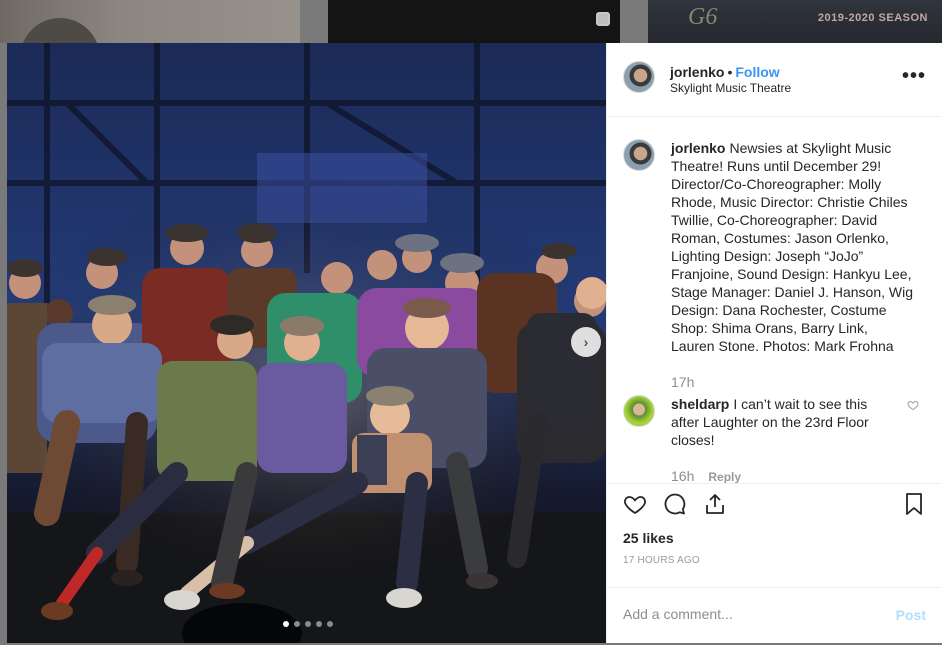 The image size is (942, 645). I want to click on save-bookmark-icon, so click(914, 504).